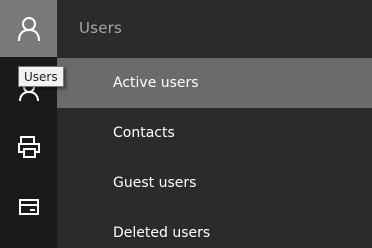 This screenshot has width=372, height=248. I want to click on card-icon, so click(29, 207).